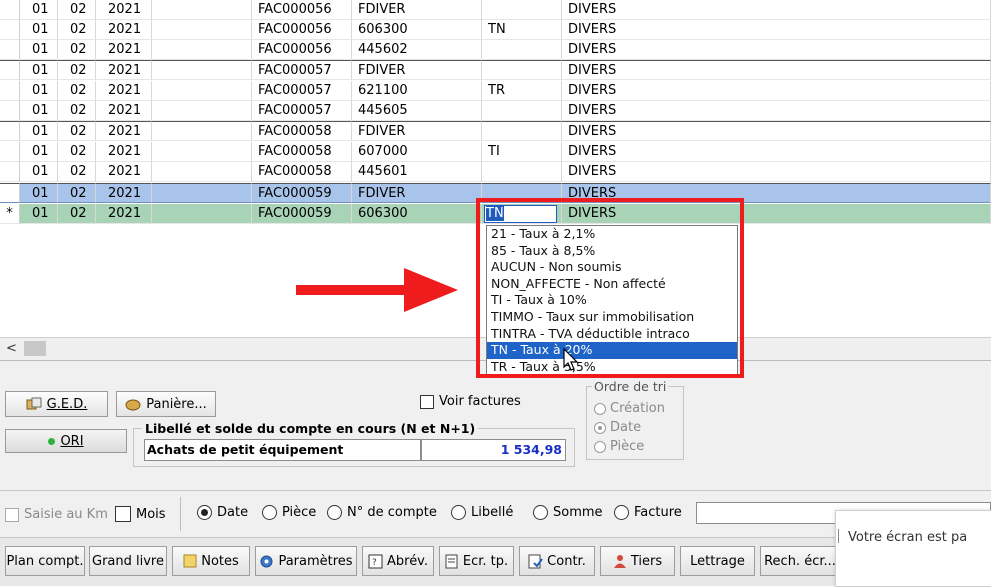 This screenshot has width=991, height=587. What do you see at coordinates (648, 512) in the screenshot?
I see `search-facture-radio: Facture` at bounding box center [648, 512].